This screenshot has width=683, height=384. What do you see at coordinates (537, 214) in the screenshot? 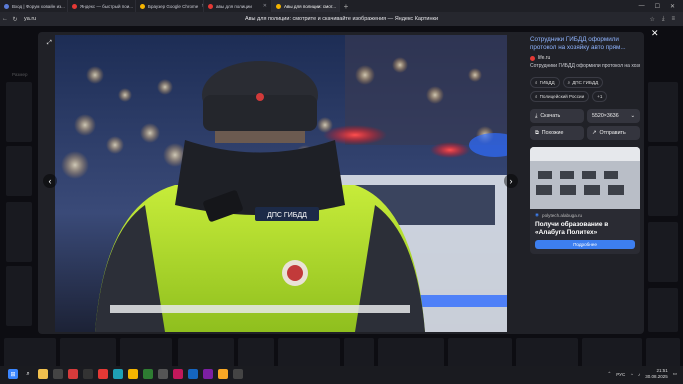
I see `globe-icon: ◉` at bounding box center [537, 214].